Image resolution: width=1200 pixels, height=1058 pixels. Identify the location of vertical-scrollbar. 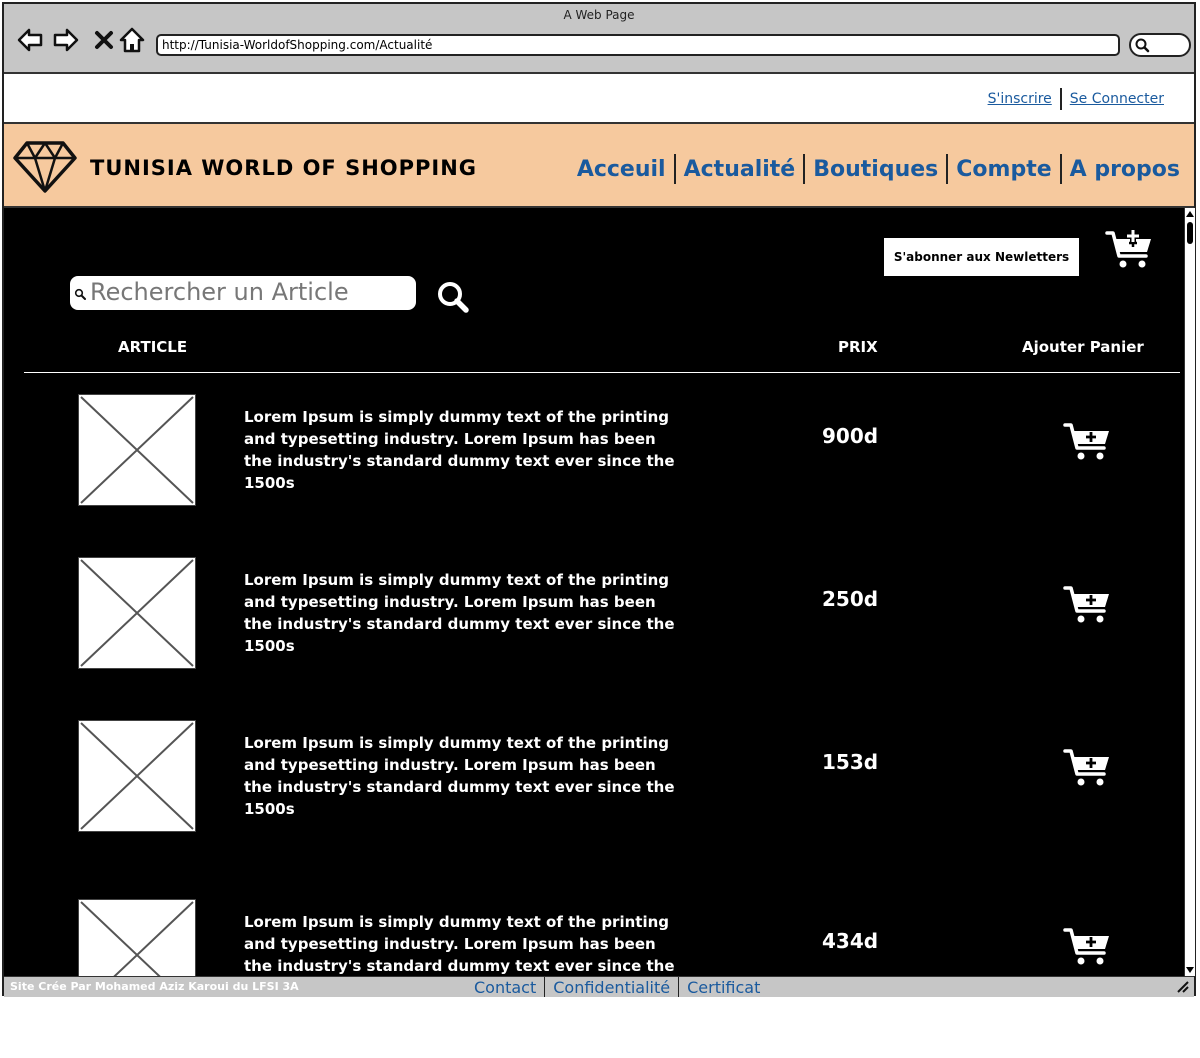
(1189, 592).